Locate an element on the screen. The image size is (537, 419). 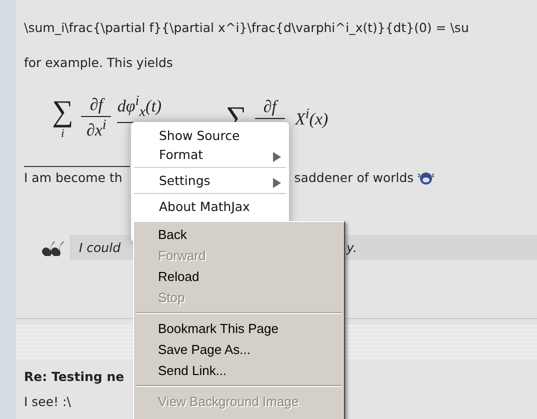
menu-item: Show Source is located at coordinates (210, 135).